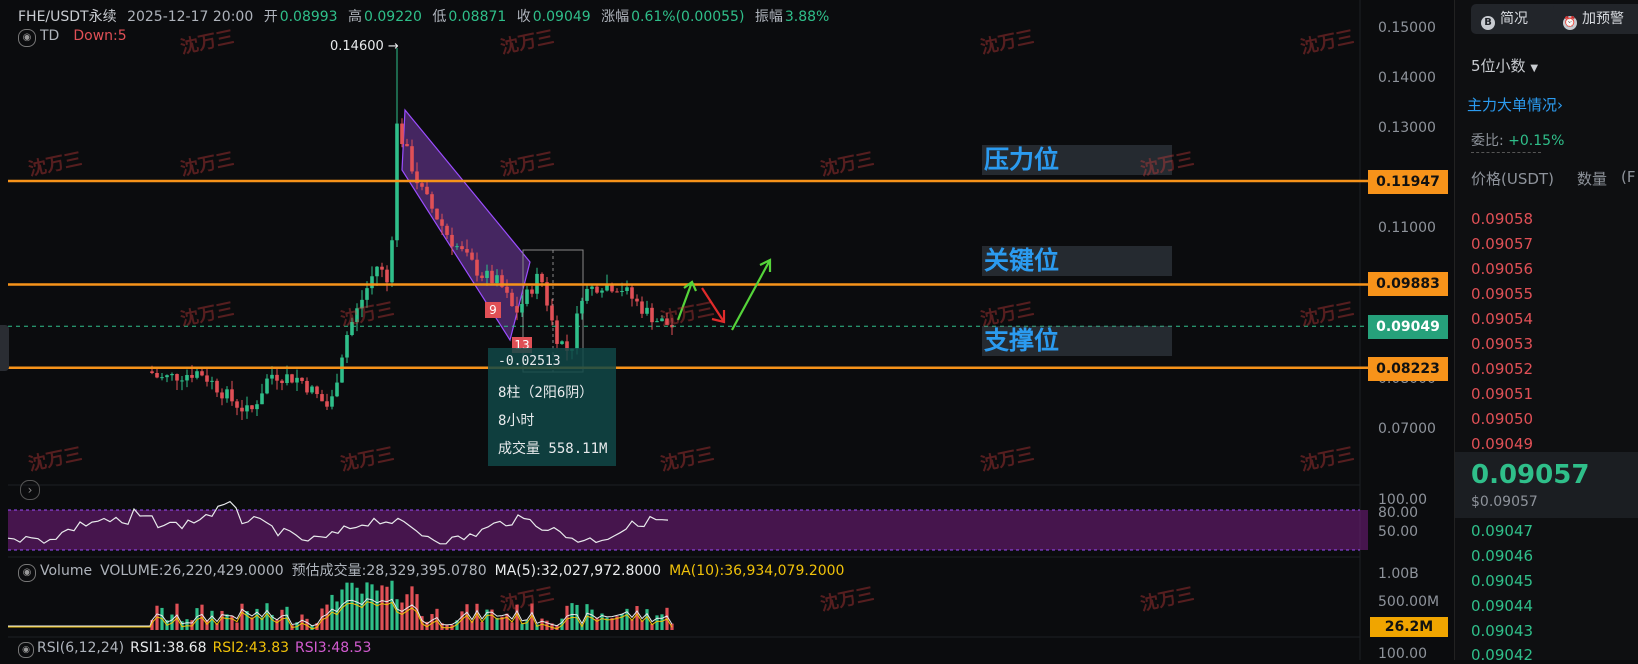 Image resolution: width=1638 pixels, height=664 pixels. I want to click on pressure-zone: 压力位, so click(1077, 160).